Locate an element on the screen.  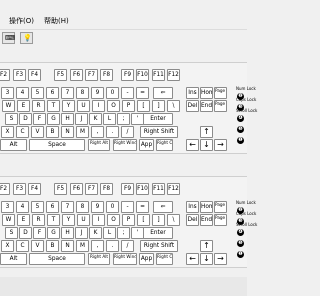
key-q-row-5: U is located at coordinates (83, 106).